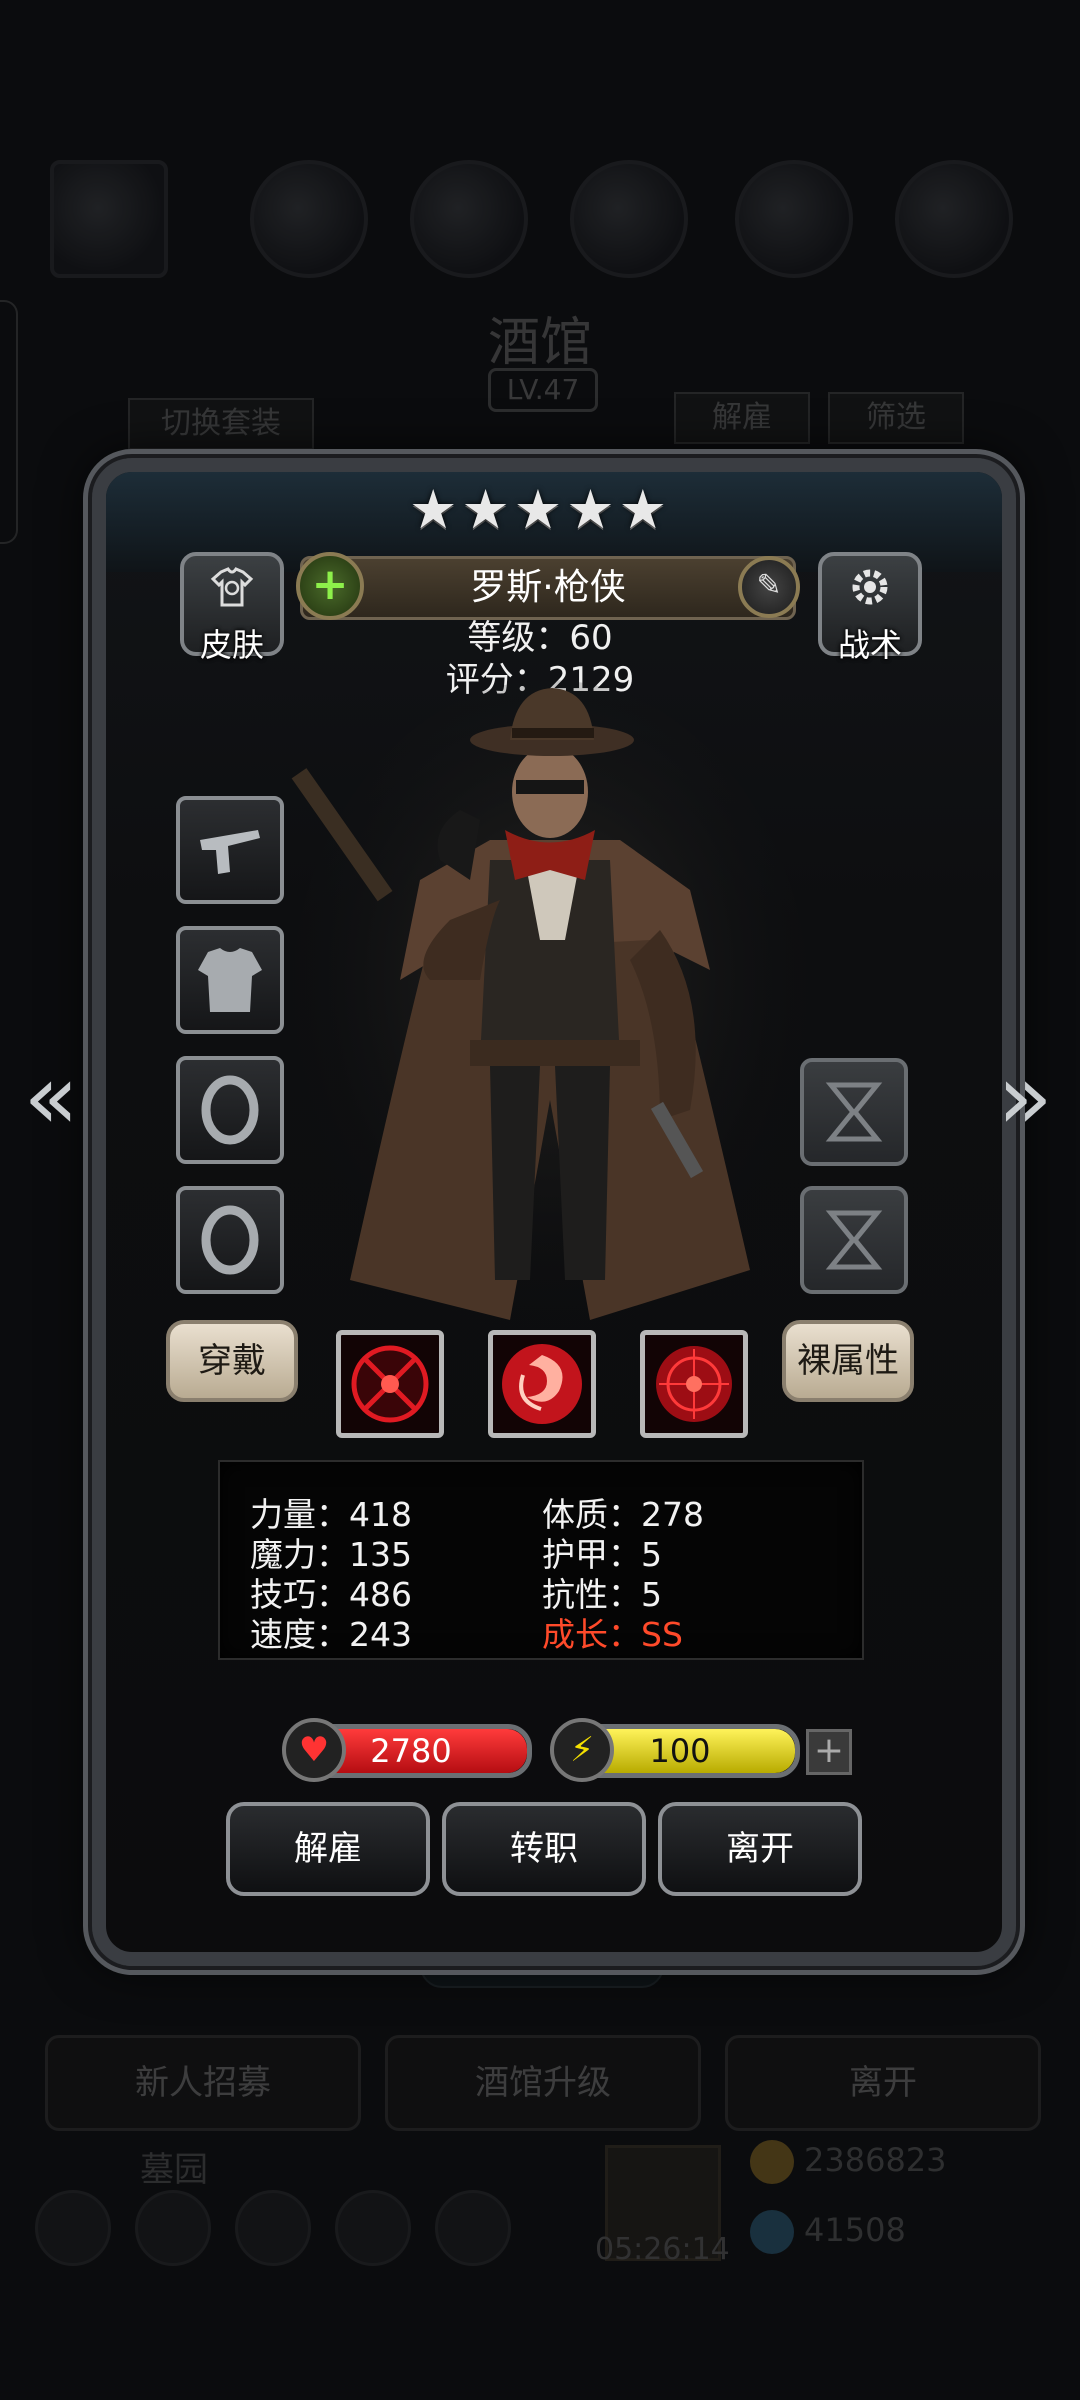 The image size is (1080, 2400). Describe the element at coordinates (829, 1752) in the screenshot. I see `add-energy-button: +` at that location.